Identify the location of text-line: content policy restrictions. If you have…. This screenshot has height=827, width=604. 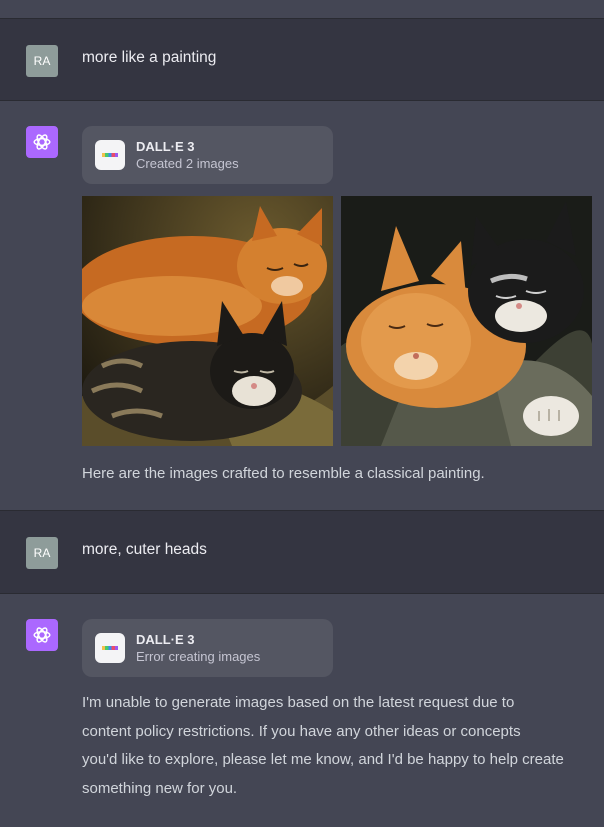
(301, 731).